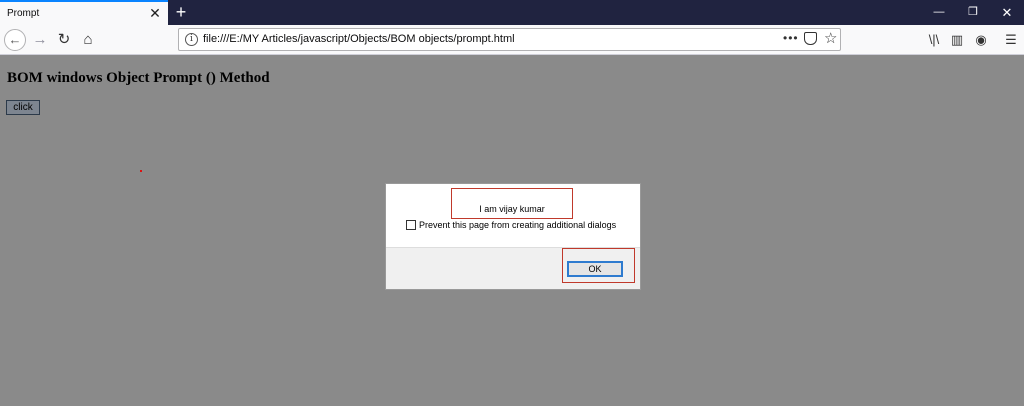  I want to click on ok-highlight: OK, so click(598, 265).